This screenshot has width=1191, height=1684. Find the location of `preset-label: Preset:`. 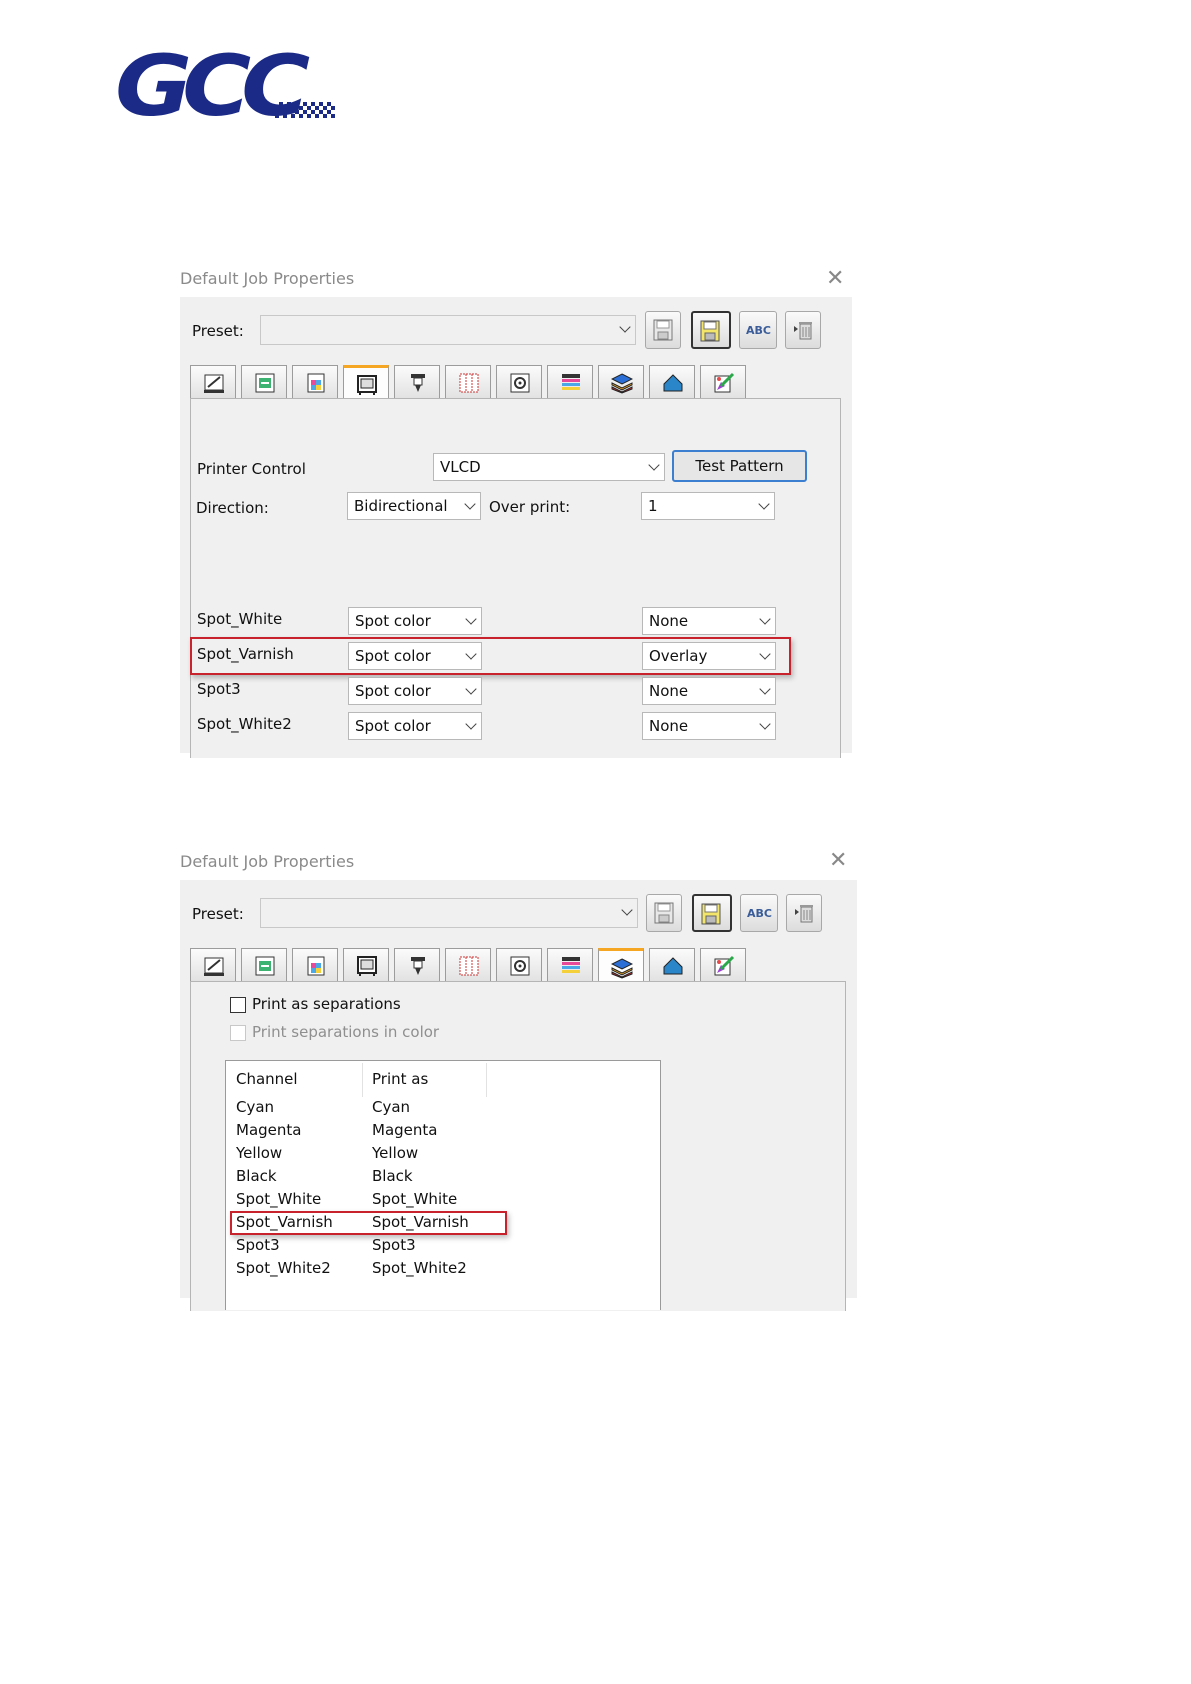

preset-label: Preset: is located at coordinates (218, 331).